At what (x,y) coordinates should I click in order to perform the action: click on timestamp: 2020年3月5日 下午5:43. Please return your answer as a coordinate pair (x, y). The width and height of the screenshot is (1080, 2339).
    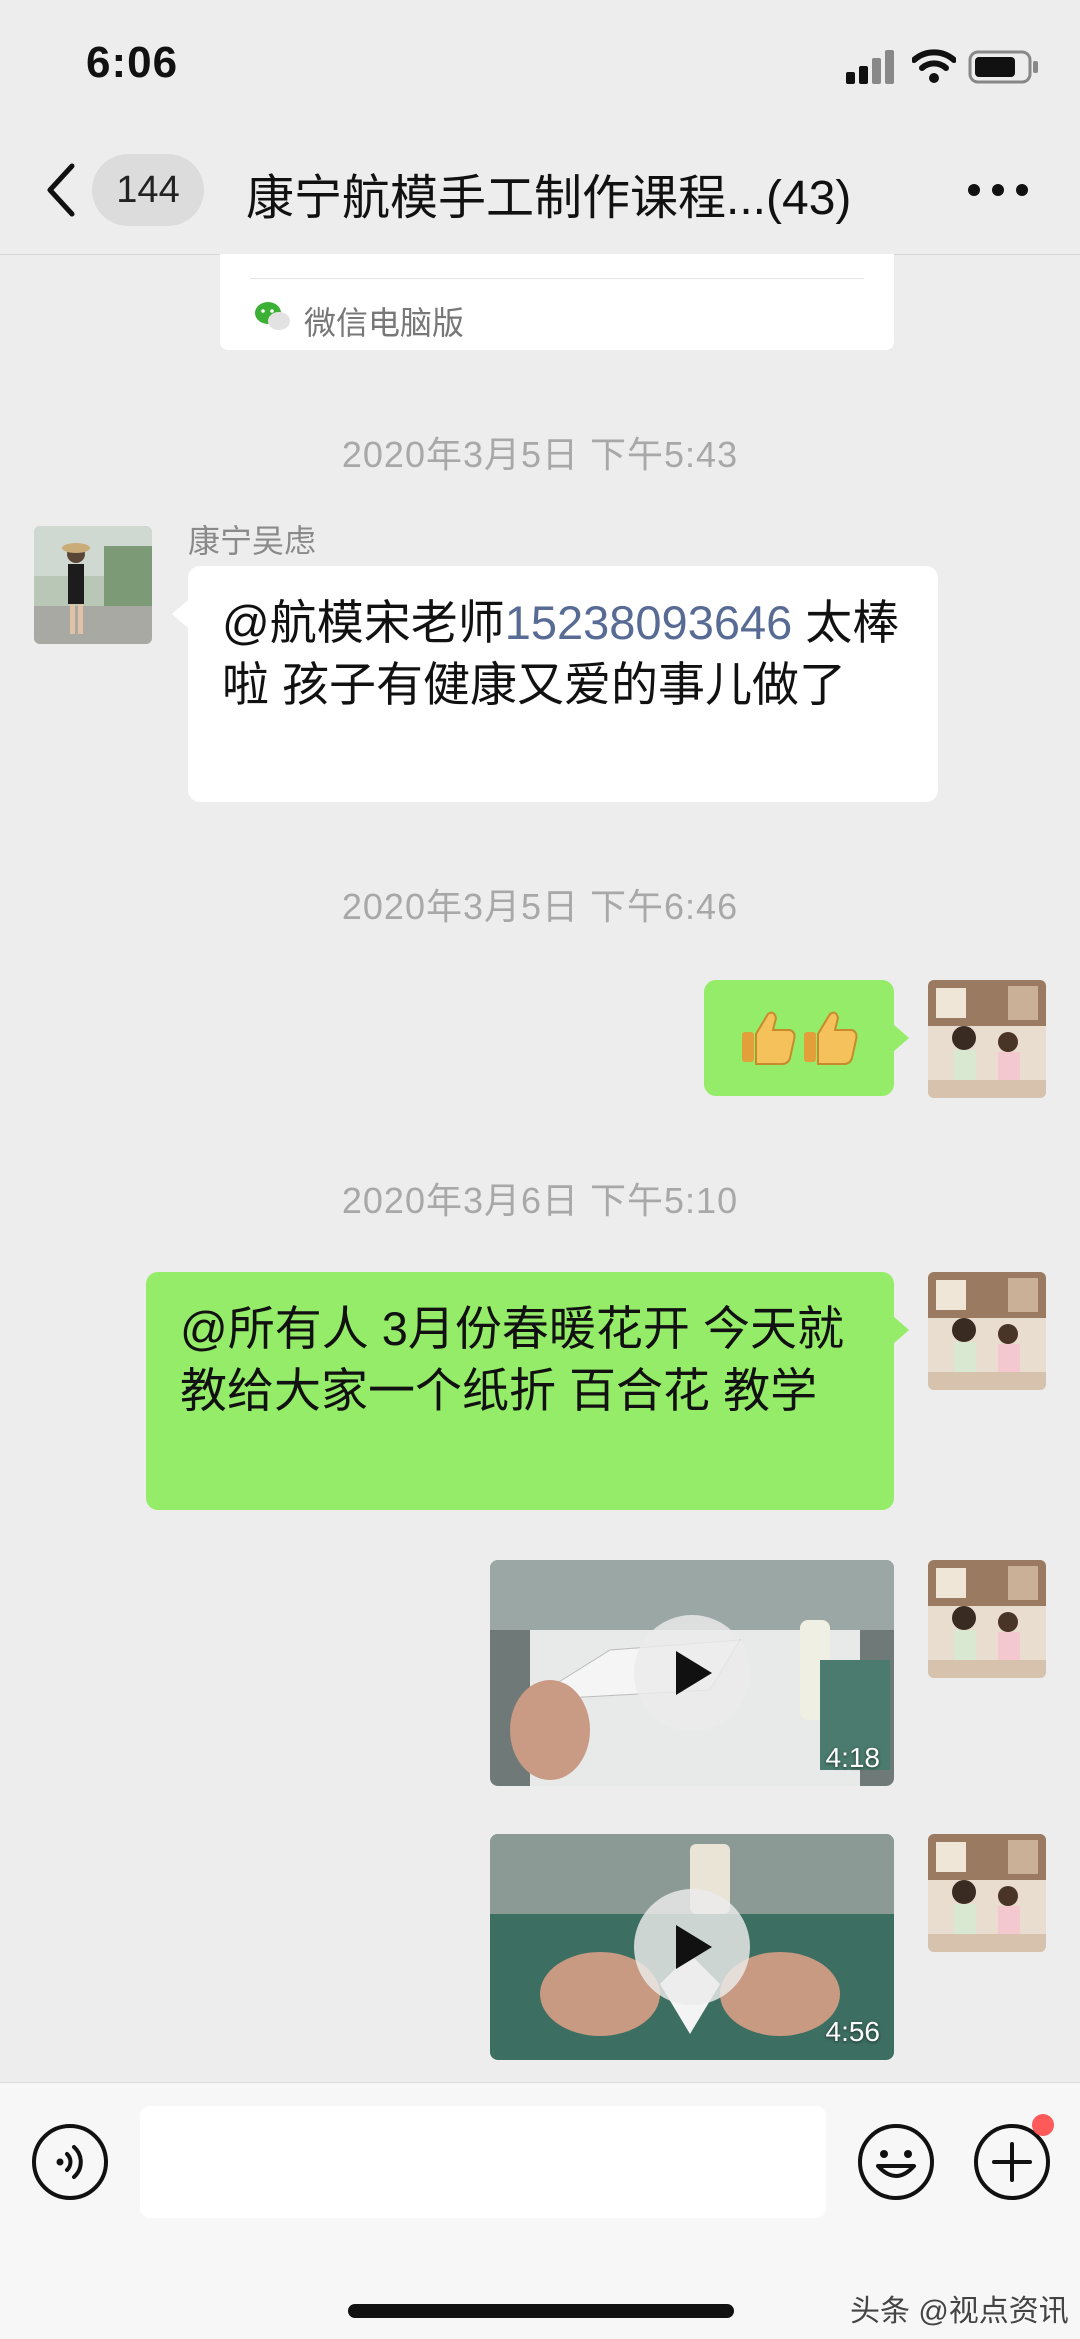
    Looking at the image, I should click on (540, 454).